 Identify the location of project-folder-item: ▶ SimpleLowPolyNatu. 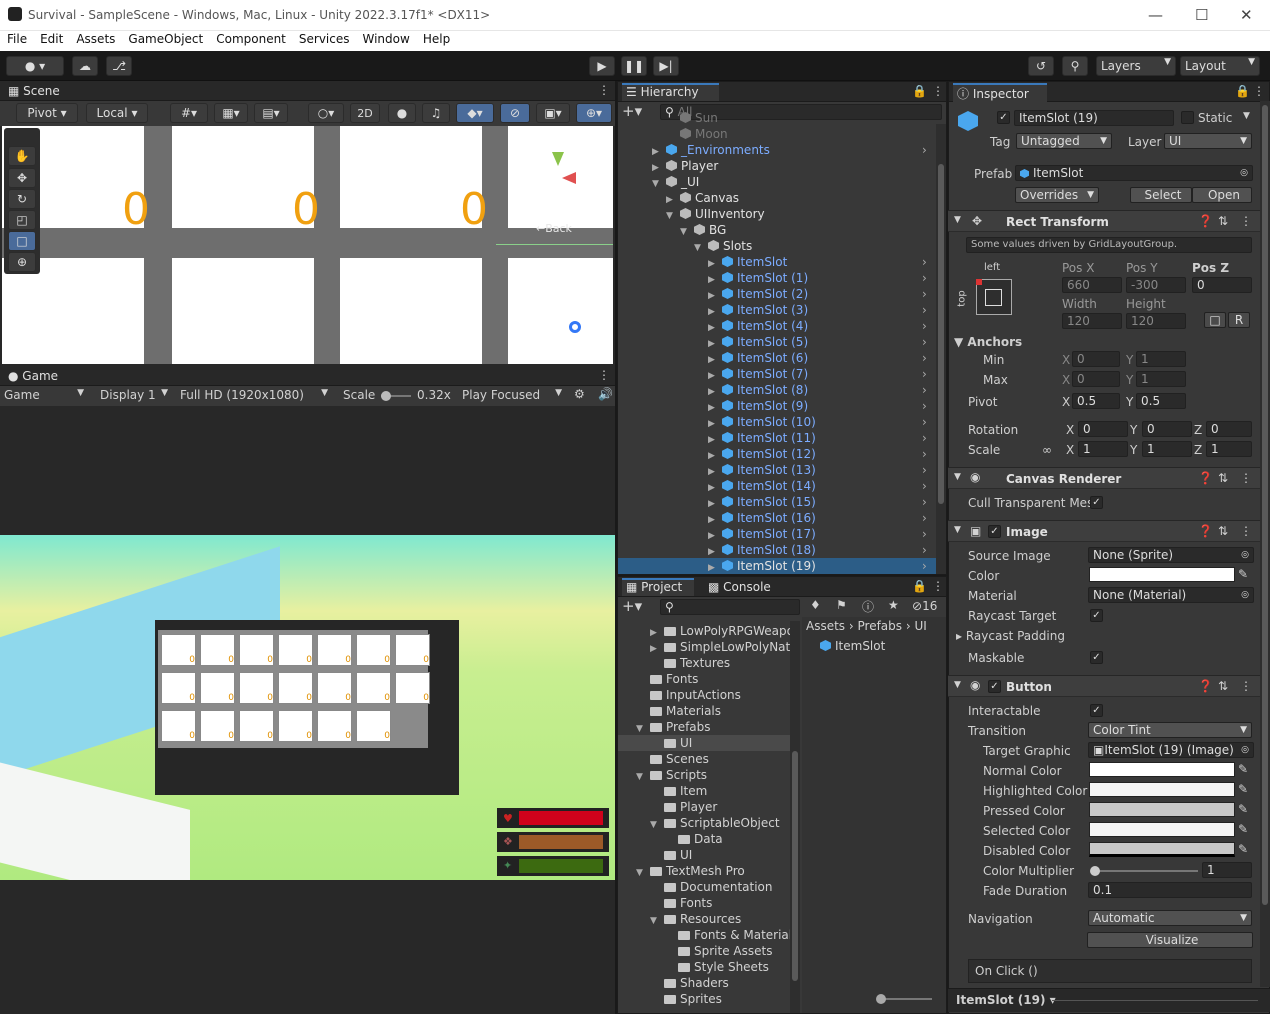
(708, 647).